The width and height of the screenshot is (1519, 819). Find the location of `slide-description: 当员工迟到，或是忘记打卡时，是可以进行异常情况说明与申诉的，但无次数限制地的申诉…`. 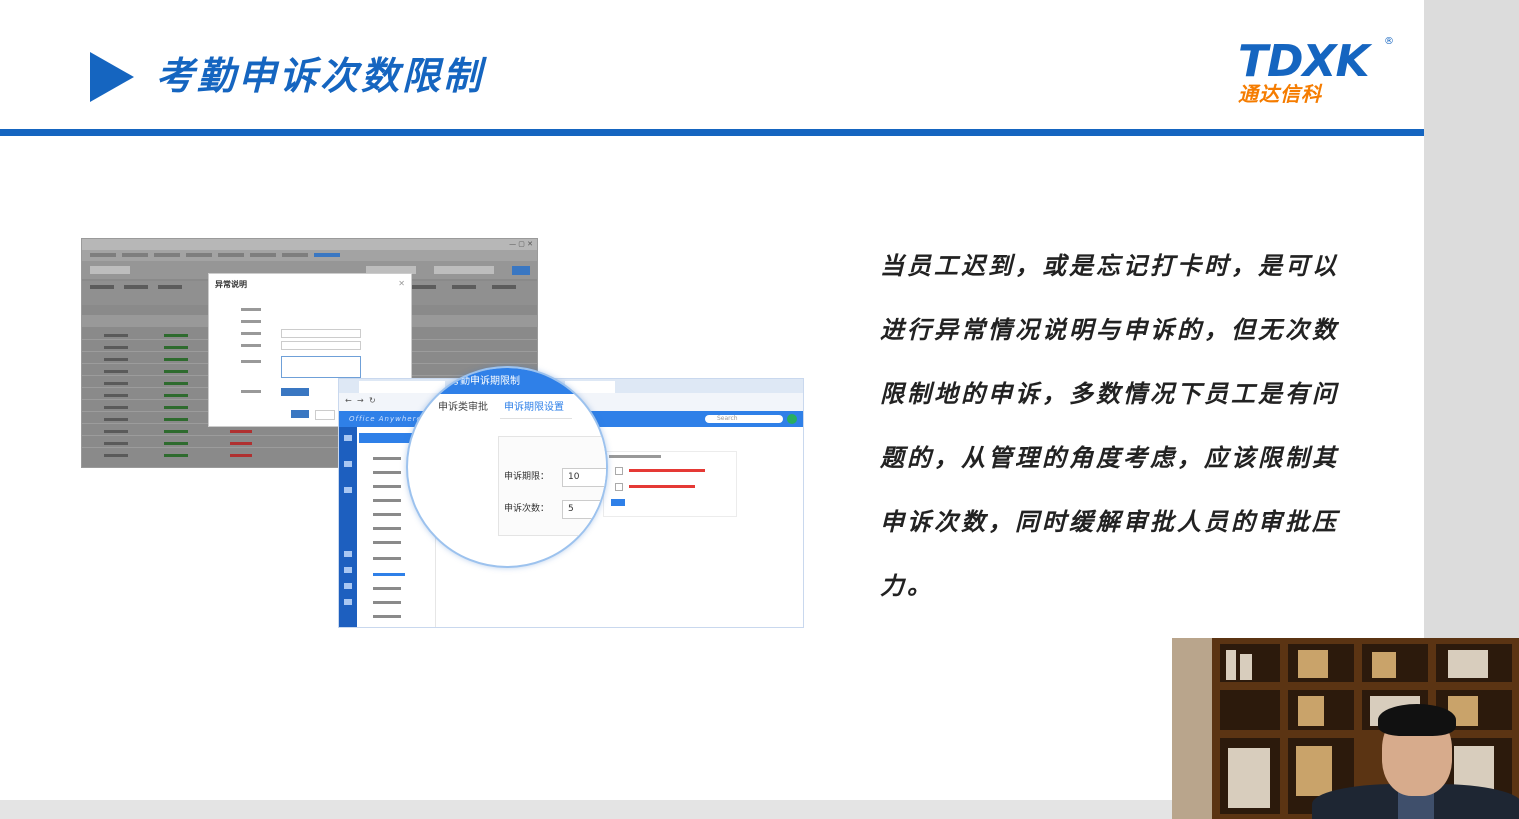

slide-description: 当员工迟到，或是忘记打卡时，是可以进行异常情况说明与申诉的，但无次数限制地的申诉… is located at coordinates (1109, 426).